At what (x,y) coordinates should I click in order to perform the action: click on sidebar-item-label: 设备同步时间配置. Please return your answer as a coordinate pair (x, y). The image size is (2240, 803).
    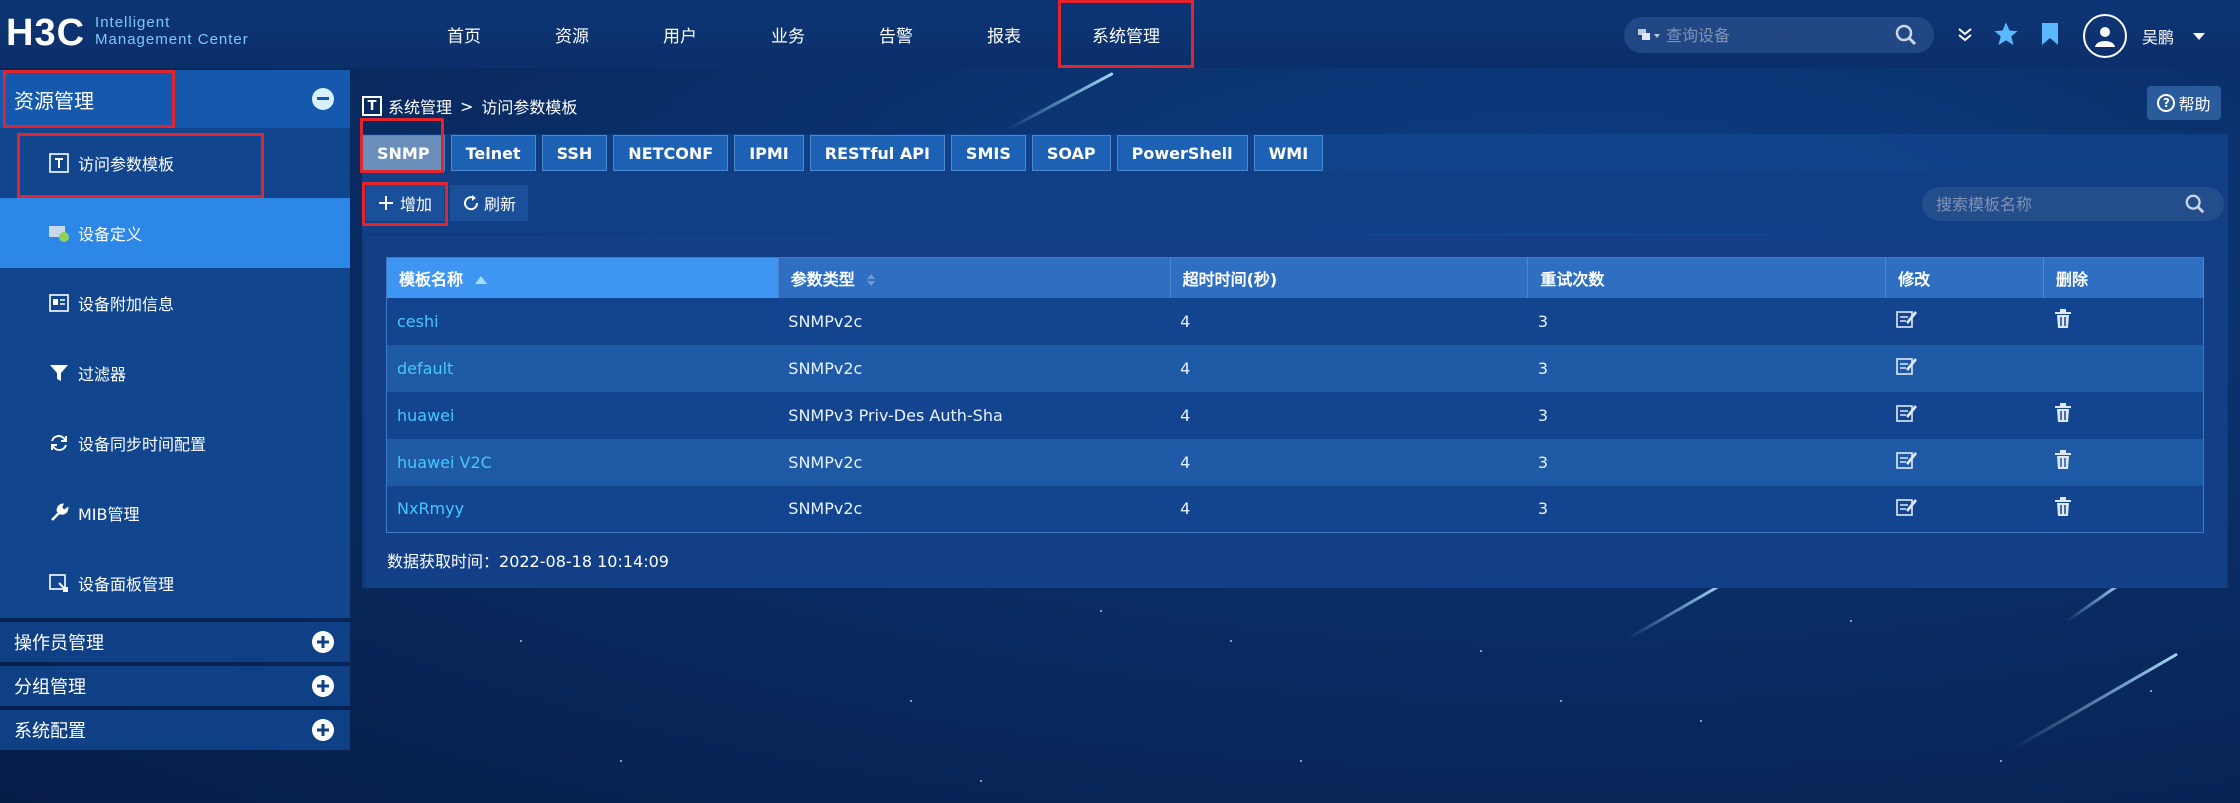
    Looking at the image, I should click on (142, 444).